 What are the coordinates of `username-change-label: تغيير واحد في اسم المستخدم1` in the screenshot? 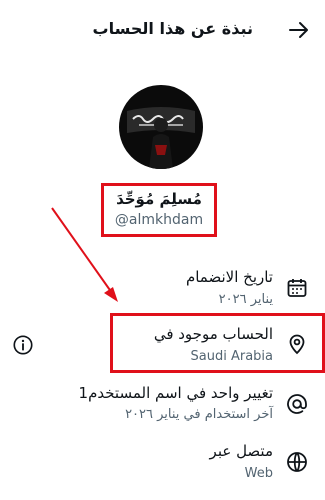 It's located at (175, 393).